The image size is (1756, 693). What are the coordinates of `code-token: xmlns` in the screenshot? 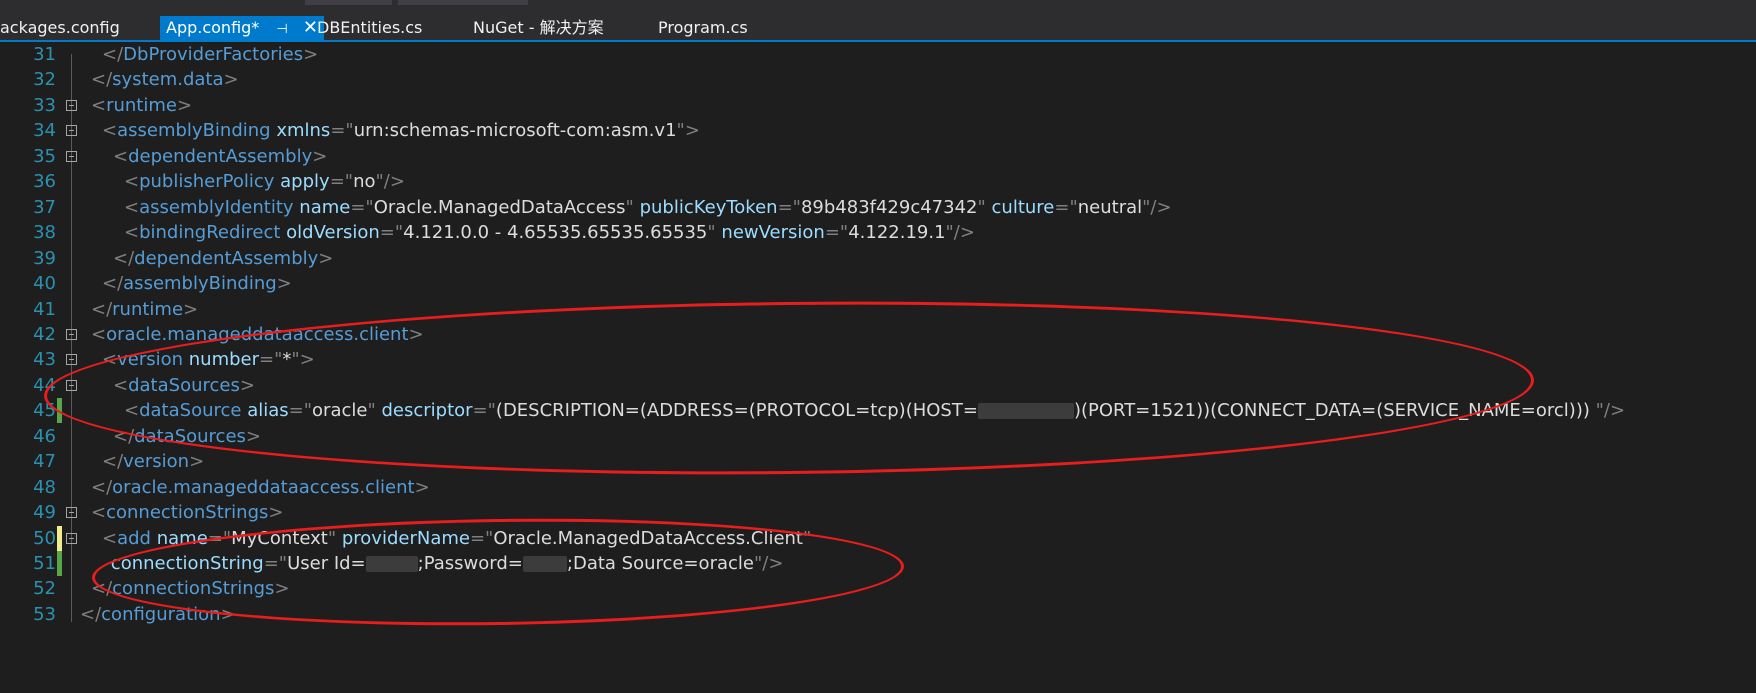 It's located at (303, 131).